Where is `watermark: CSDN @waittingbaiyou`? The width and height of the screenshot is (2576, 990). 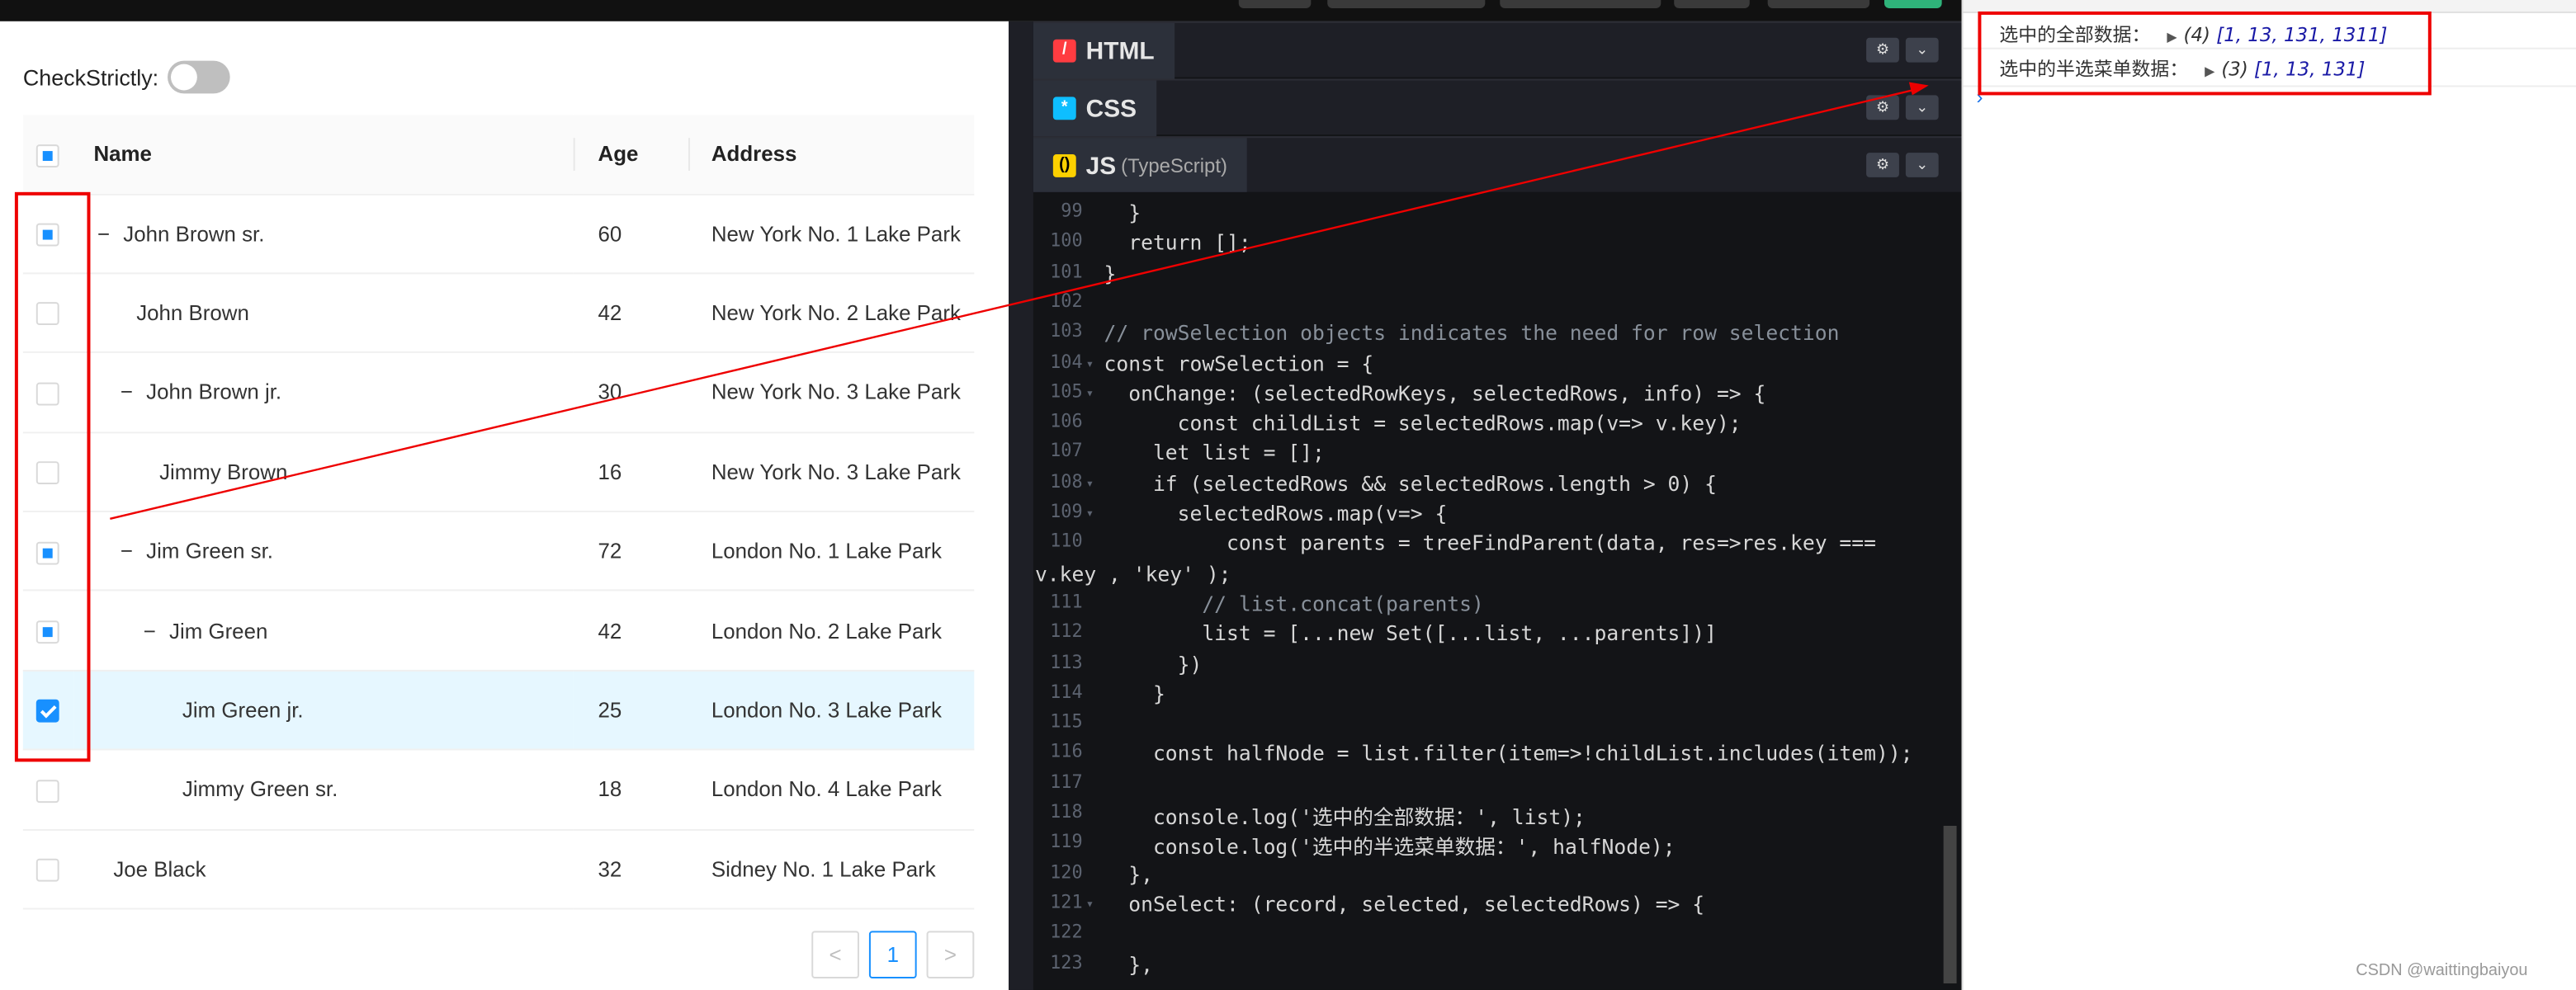
watermark: CSDN @waittingbaiyou is located at coordinates (2442, 971).